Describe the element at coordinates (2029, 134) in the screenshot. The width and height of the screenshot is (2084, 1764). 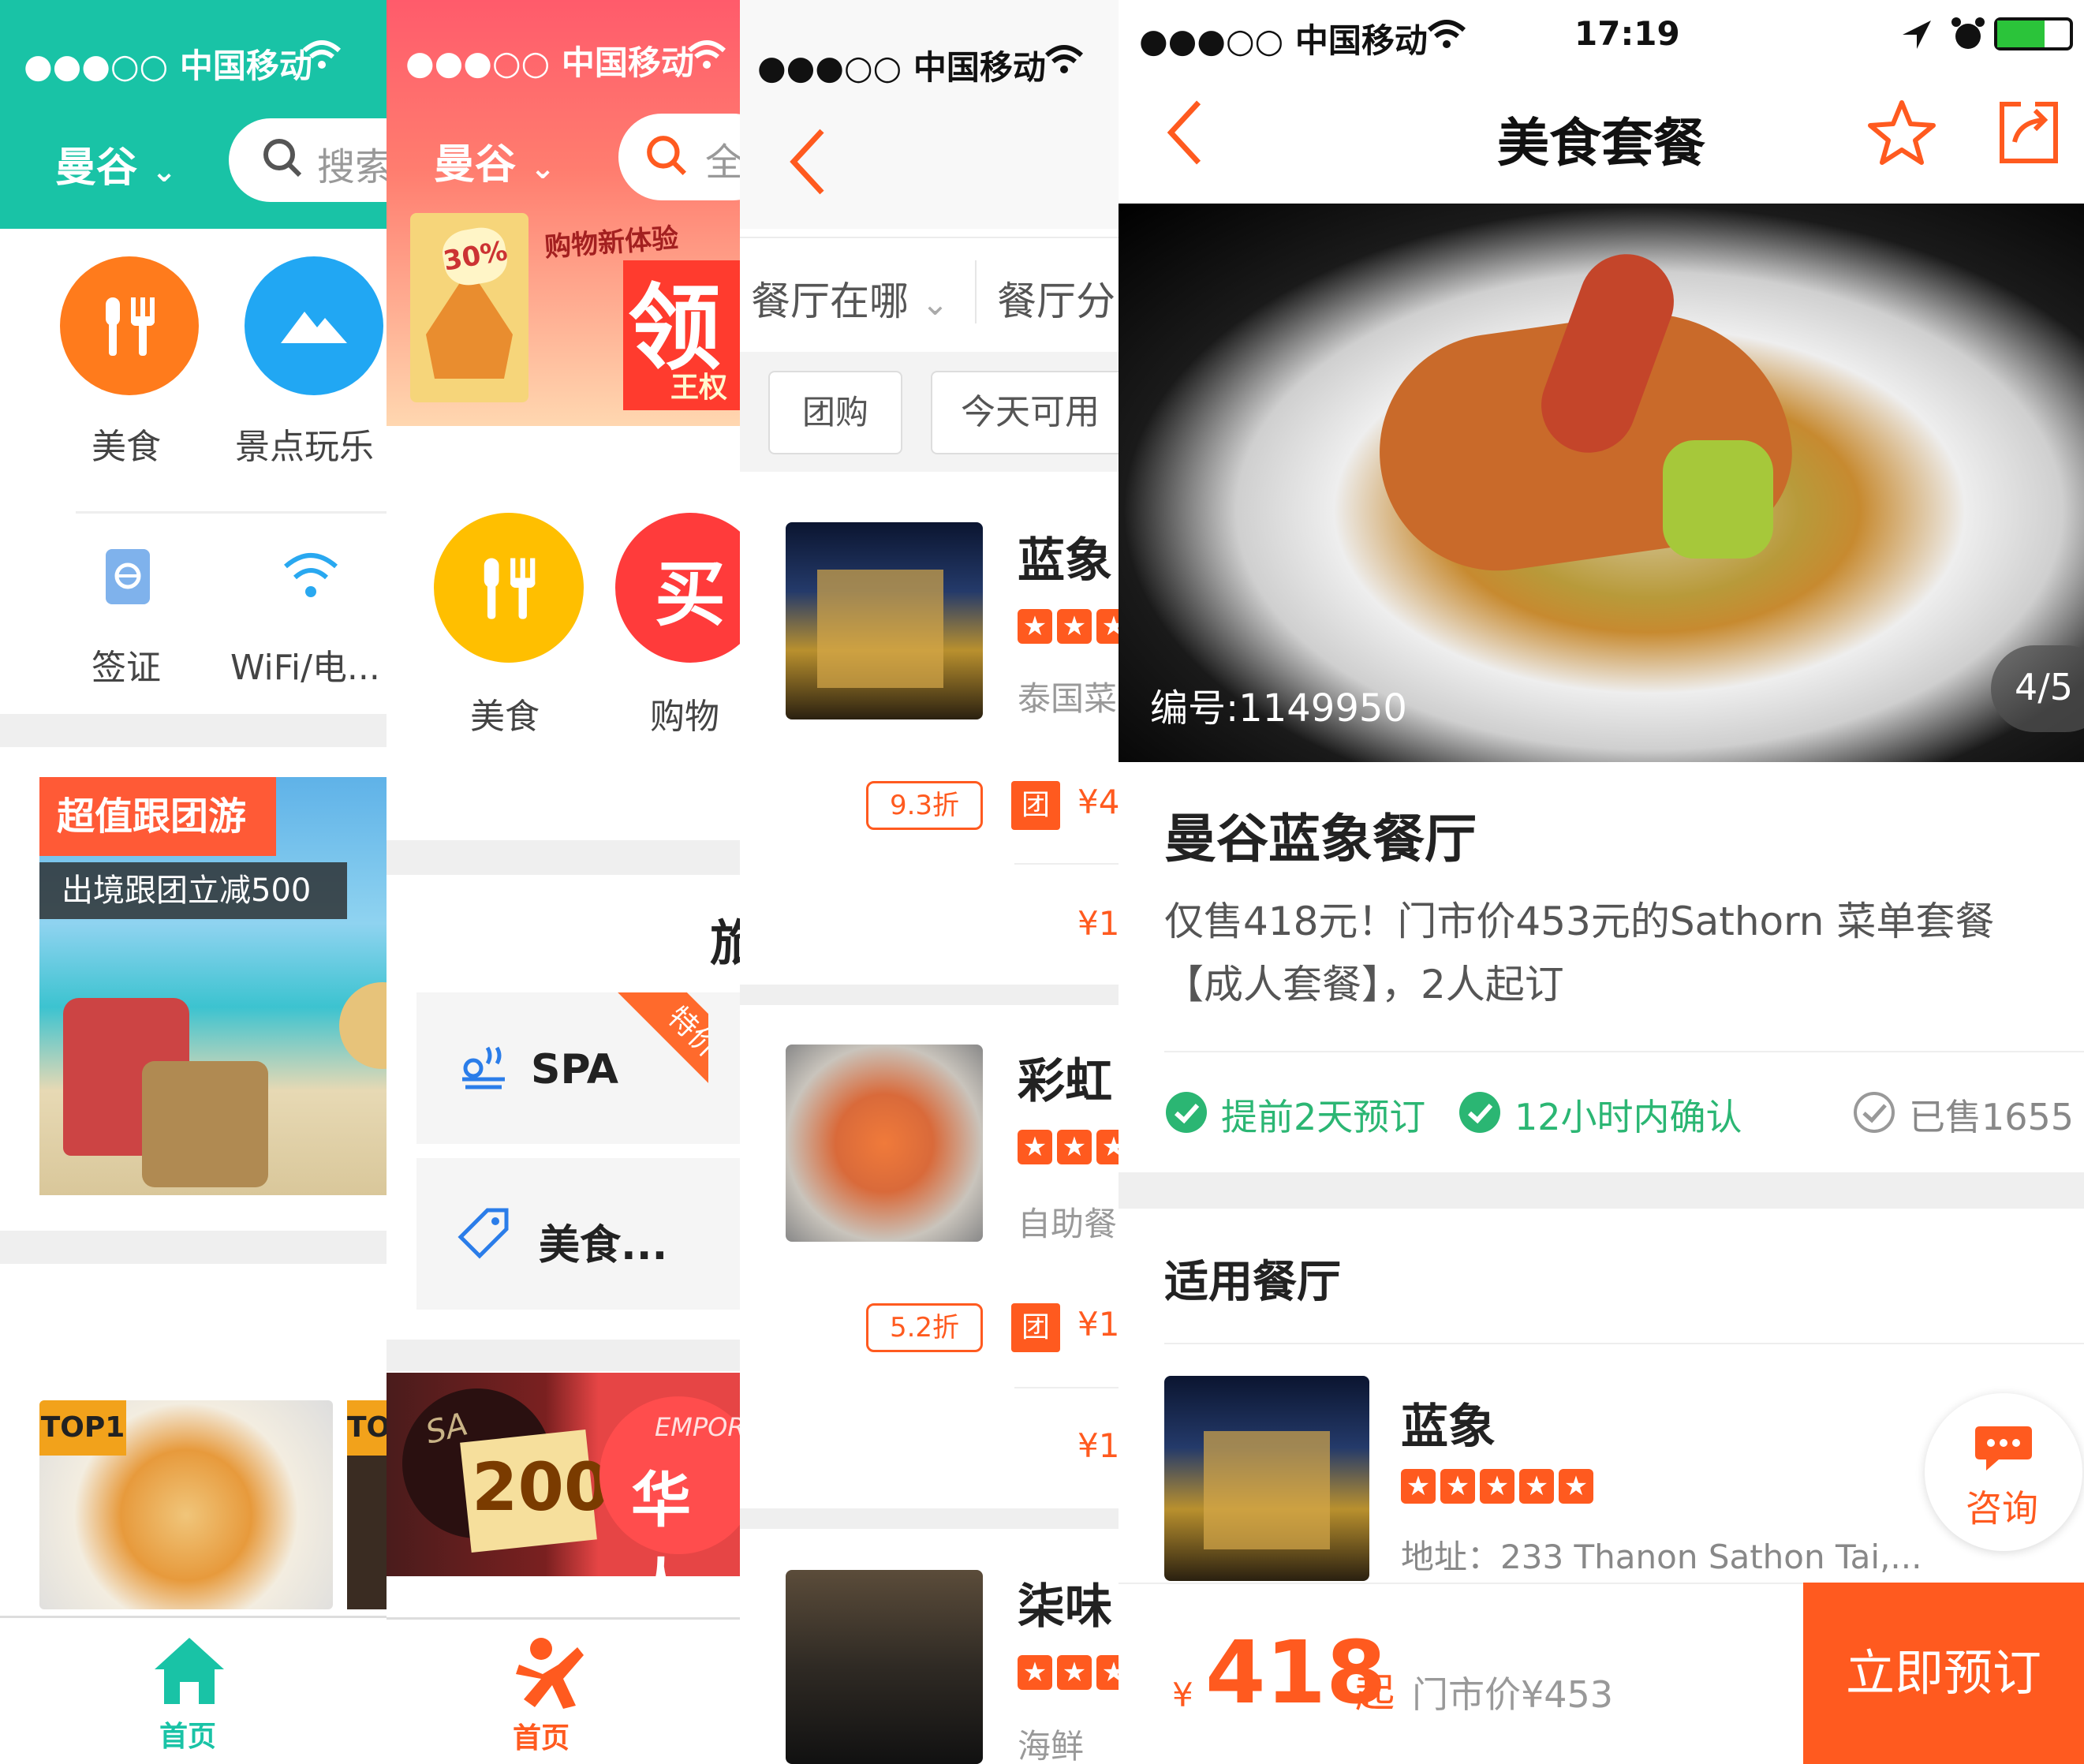
I see `share-icon` at that location.